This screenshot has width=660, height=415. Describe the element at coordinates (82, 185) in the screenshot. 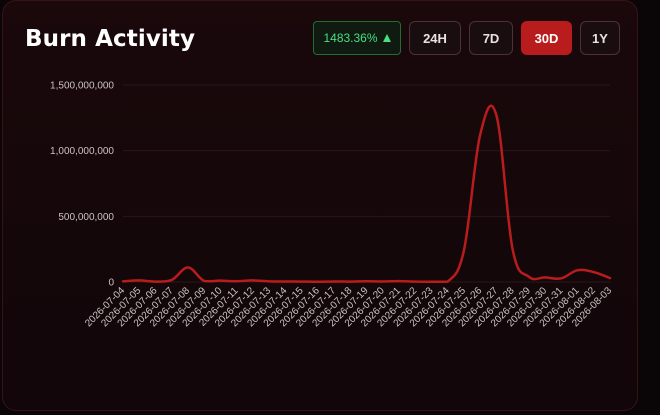

I see `y-axis: 0 500,000,000 1,000,000,000 1,500,000,000` at that location.